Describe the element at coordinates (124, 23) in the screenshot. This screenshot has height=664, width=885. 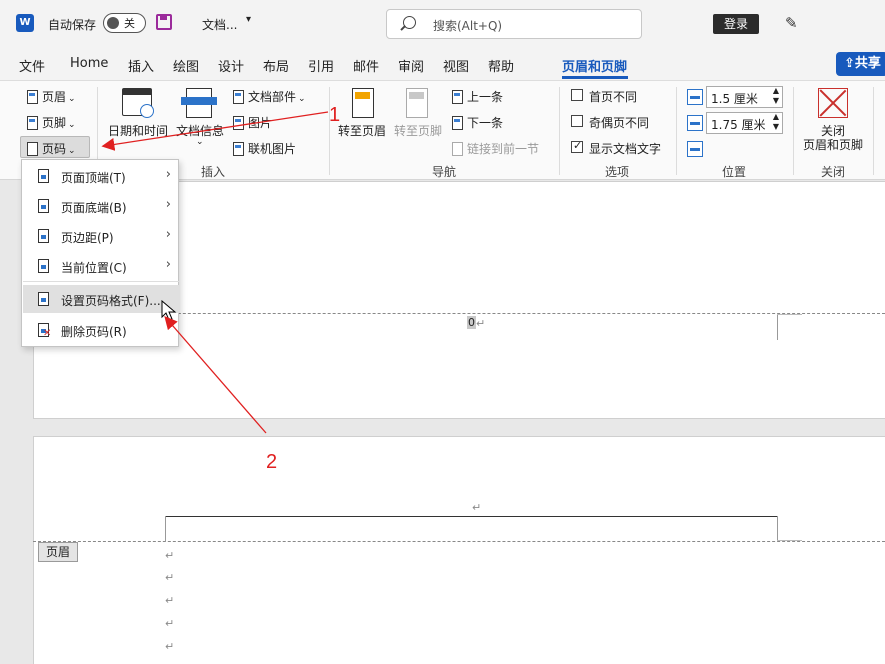
I see `autosave-toggle: 关` at that location.